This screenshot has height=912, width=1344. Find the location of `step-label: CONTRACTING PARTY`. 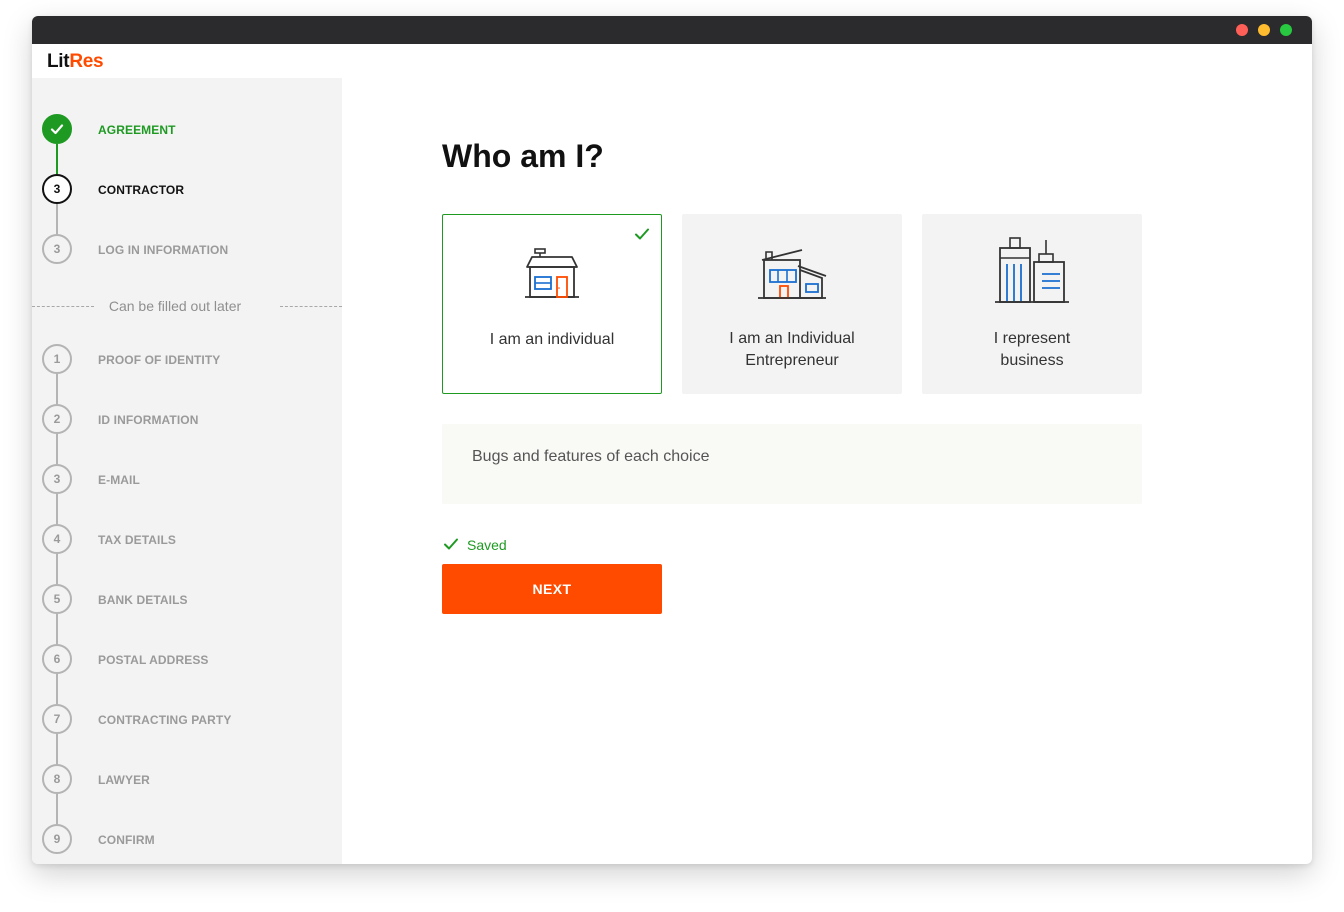

step-label: CONTRACTING PARTY is located at coordinates (165, 720).